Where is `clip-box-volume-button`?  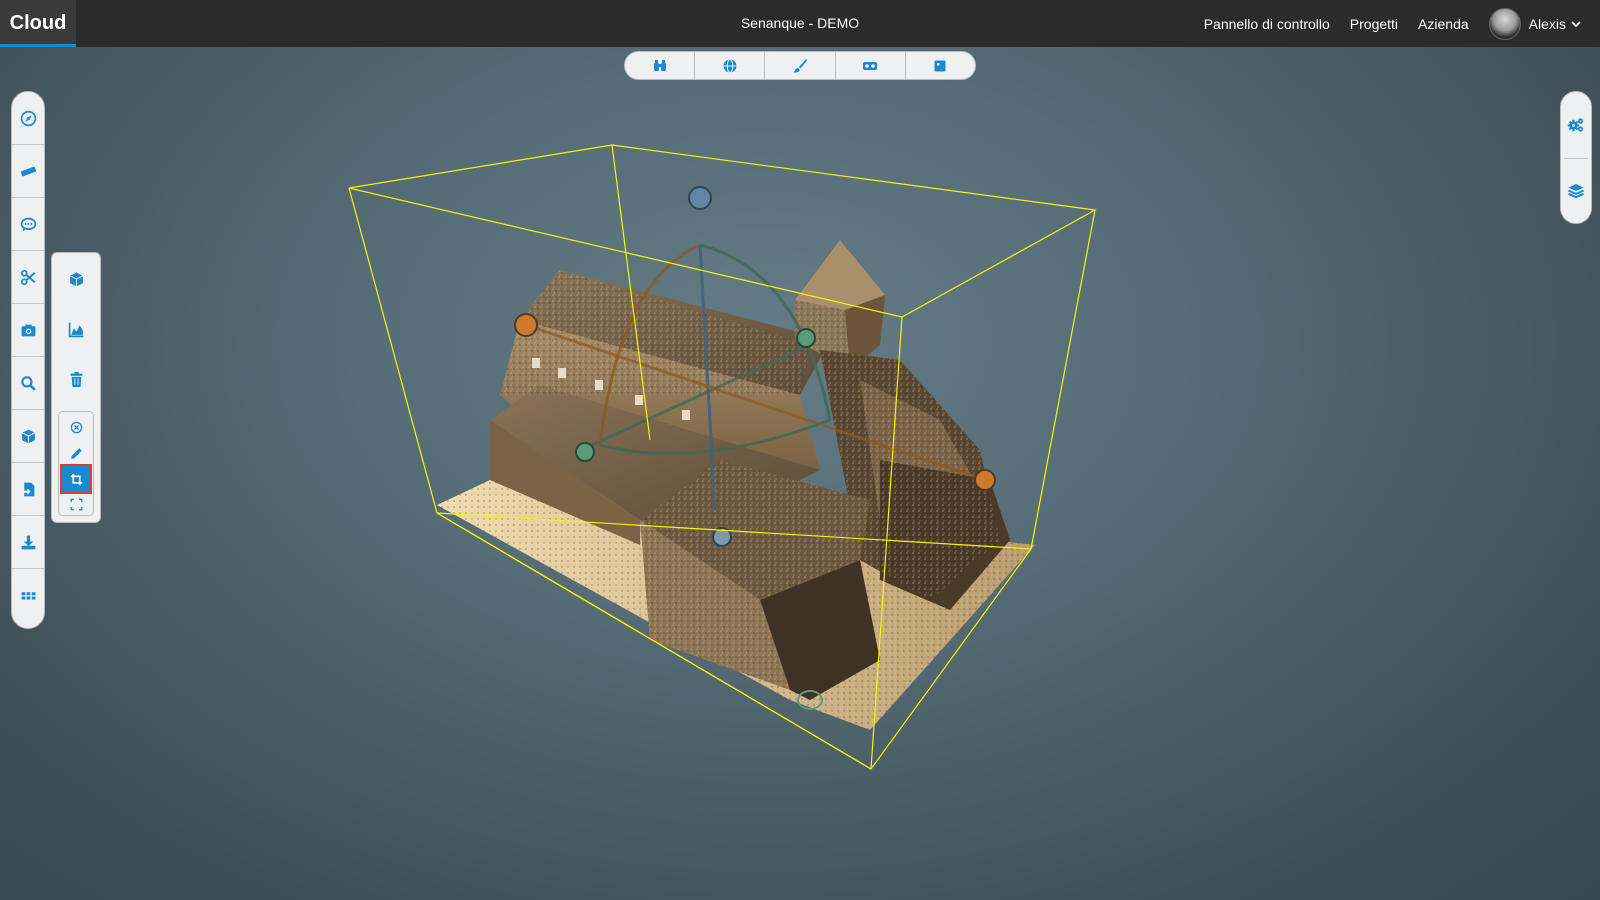
clip-box-volume-button is located at coordinates (76, 279).